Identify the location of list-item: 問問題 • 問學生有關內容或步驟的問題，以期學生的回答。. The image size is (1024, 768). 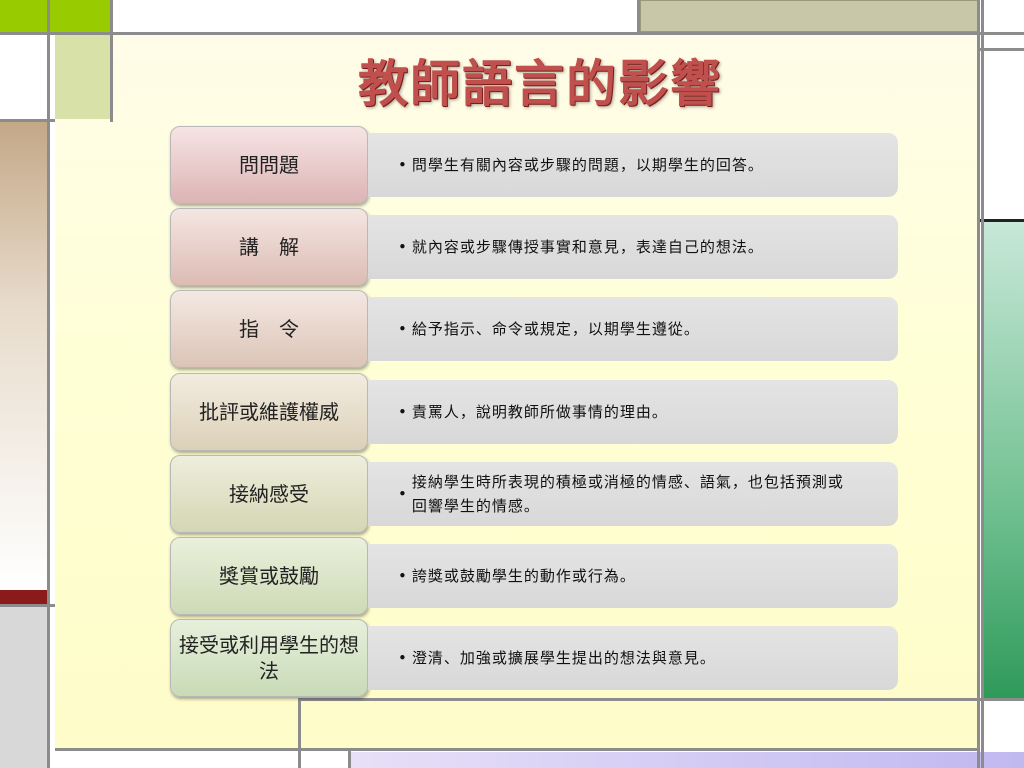
(535, 167).